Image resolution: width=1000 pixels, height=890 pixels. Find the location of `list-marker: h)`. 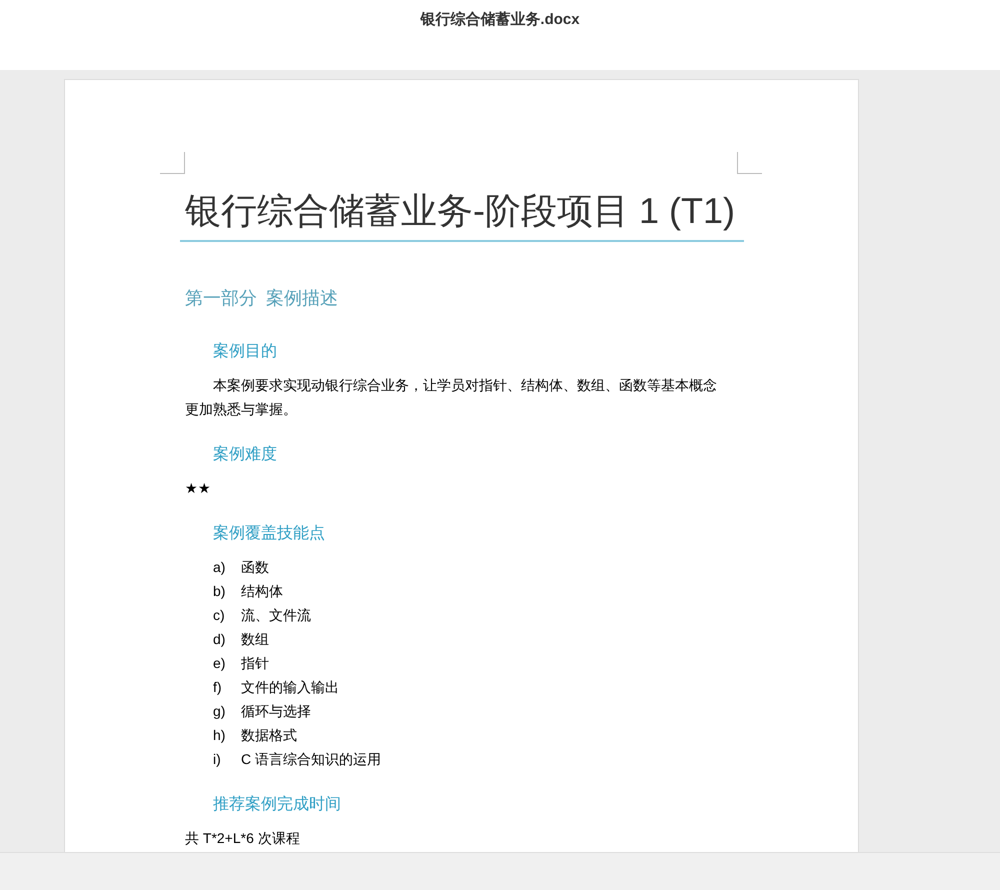

list-marker: h) is located at coordinates (219, 735).